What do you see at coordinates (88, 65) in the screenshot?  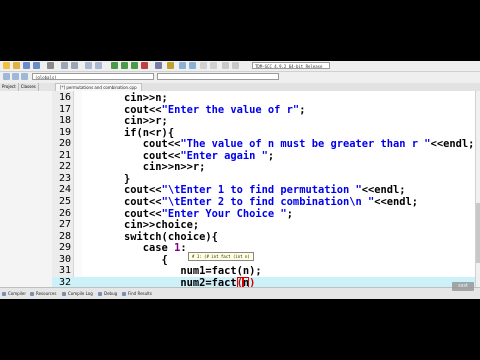 I see `search-icon` at bounding box center [88, 65].